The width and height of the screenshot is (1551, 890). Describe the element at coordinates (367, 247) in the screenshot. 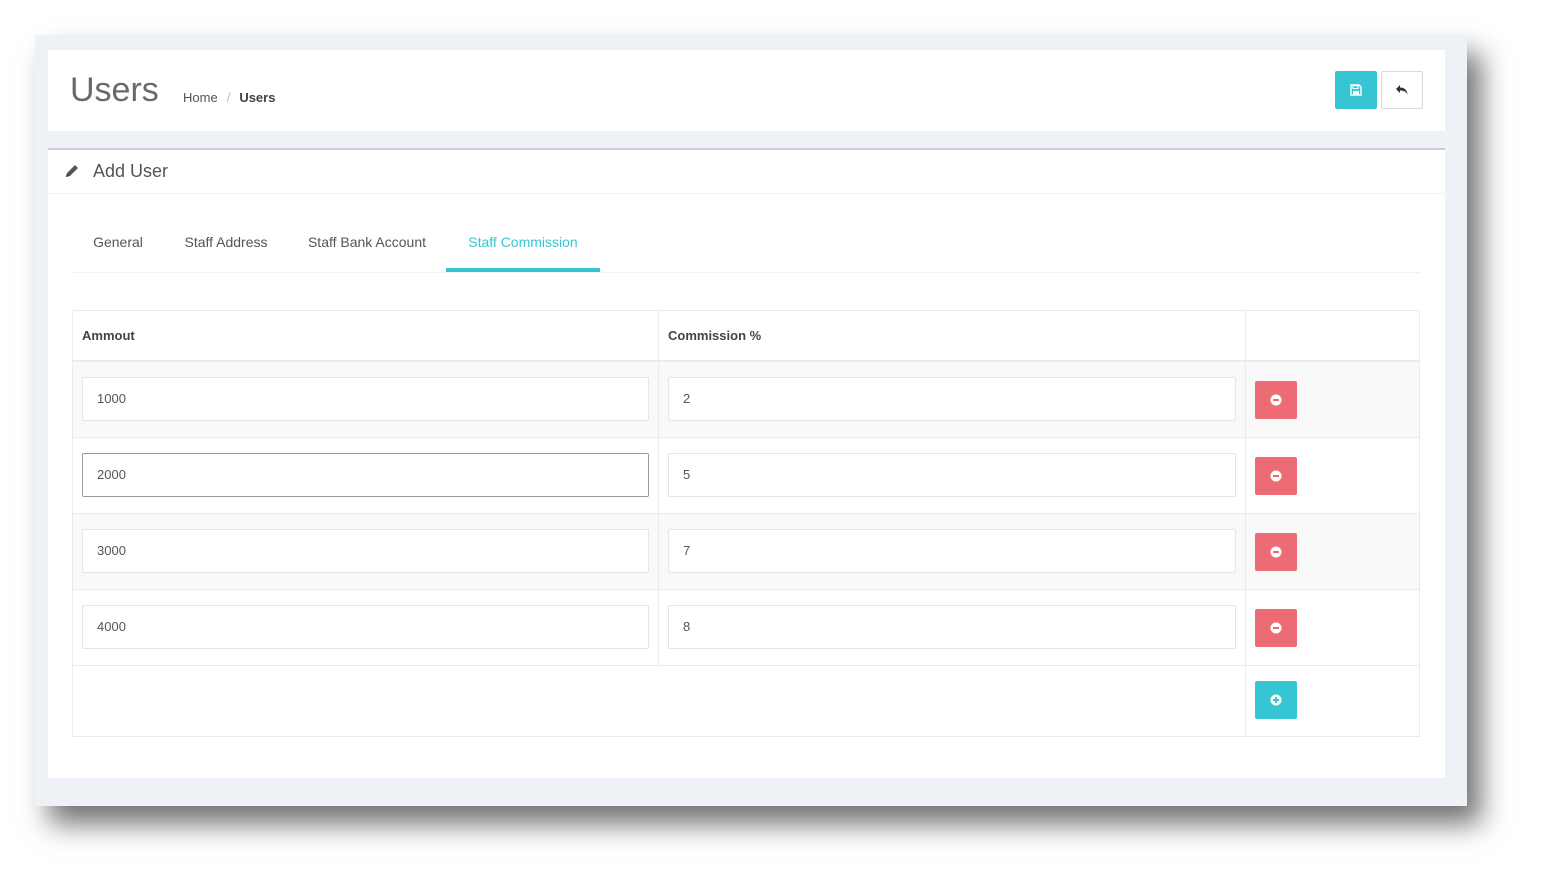

I see `tab-staff-bank-account: Staff Bank Account` at that location.